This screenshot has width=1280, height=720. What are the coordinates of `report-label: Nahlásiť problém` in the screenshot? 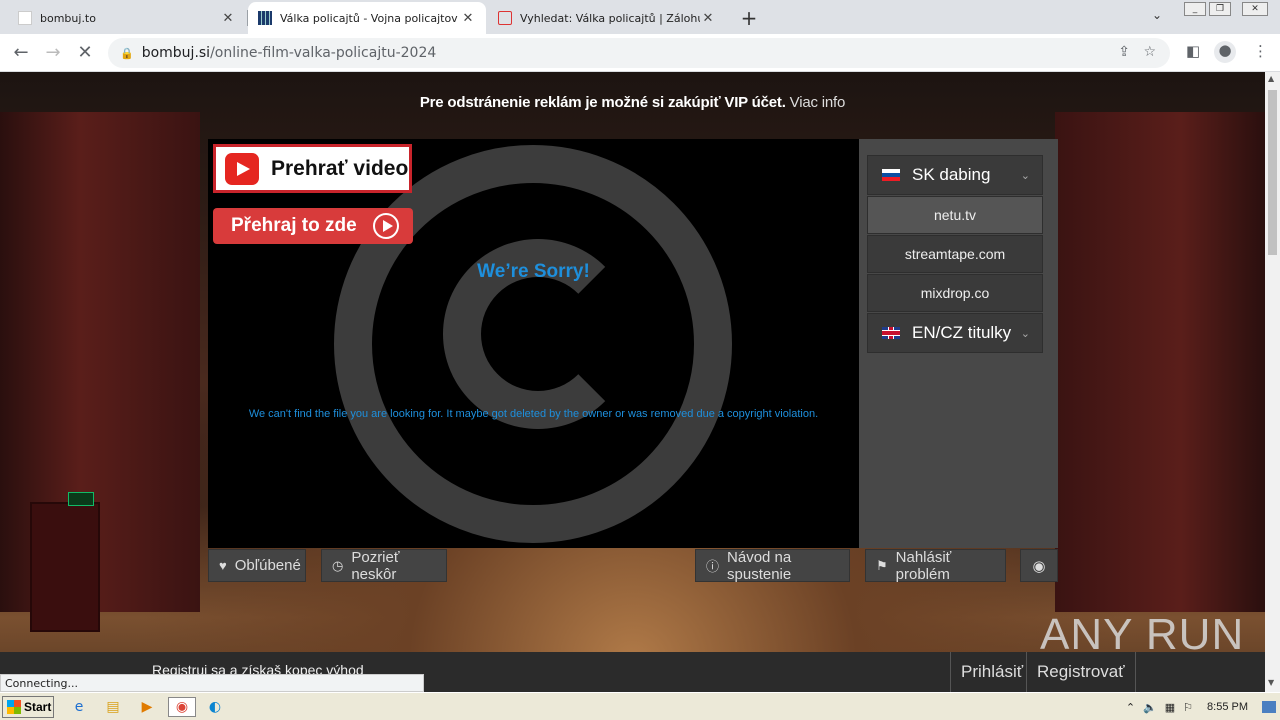 It's located at (923, 565).